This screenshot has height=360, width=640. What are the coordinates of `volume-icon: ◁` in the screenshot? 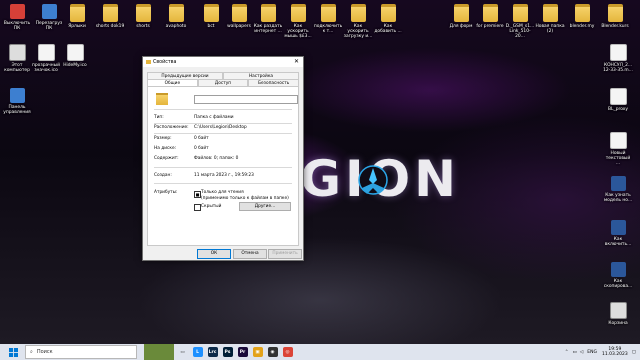 It's located at (581, 352).